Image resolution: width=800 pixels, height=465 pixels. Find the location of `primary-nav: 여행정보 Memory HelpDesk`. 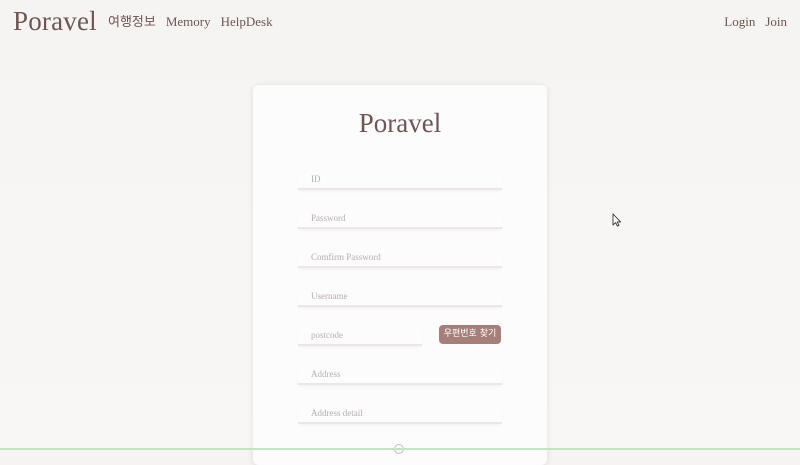

primary-nav: 여행정보 Memory HelpDesk is located at coordinates (190, 22).